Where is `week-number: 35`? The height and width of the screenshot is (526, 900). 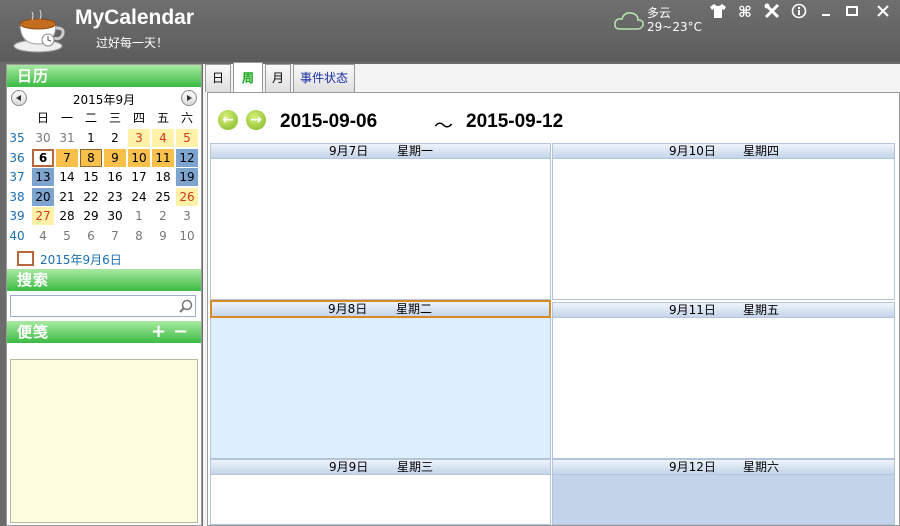 week-number: 35 is located at coordinates (17, 138).